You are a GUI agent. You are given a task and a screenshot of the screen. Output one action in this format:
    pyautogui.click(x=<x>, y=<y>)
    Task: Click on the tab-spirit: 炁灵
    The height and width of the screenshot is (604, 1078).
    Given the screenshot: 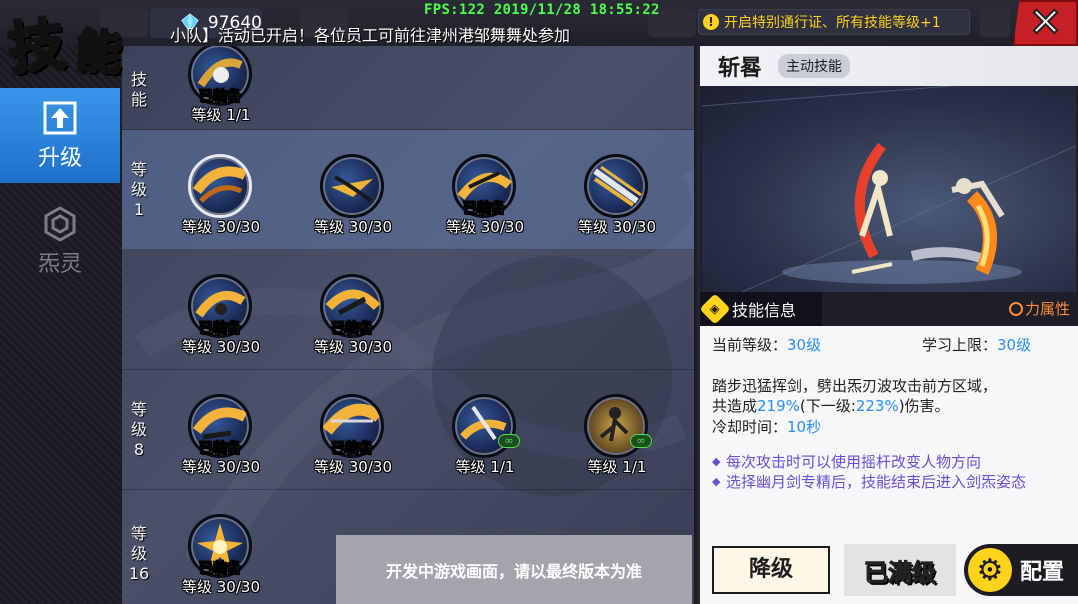 What is the action you would take?
    pyautogui.click(x=60, y=241)
    